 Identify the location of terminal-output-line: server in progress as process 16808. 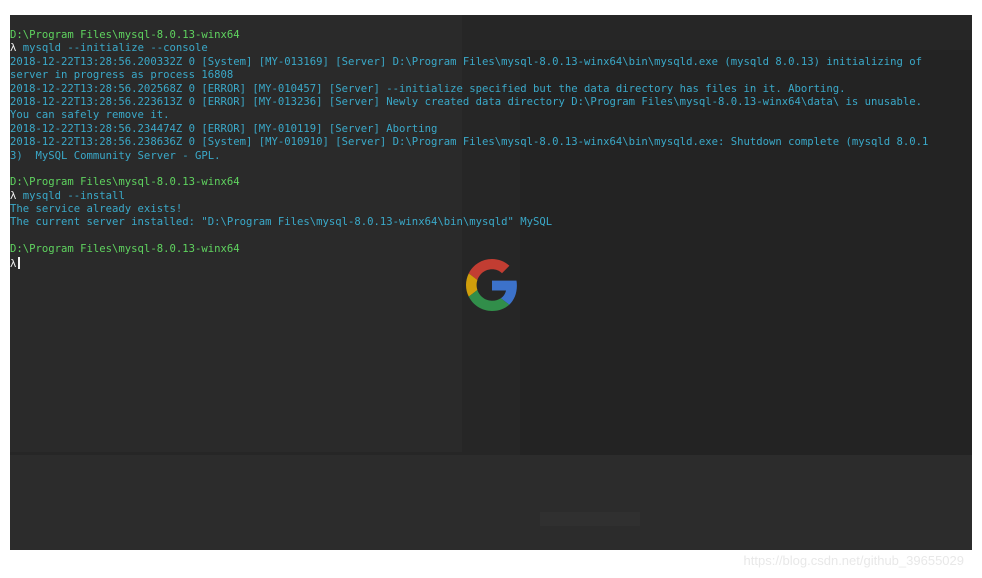
(491, 75).